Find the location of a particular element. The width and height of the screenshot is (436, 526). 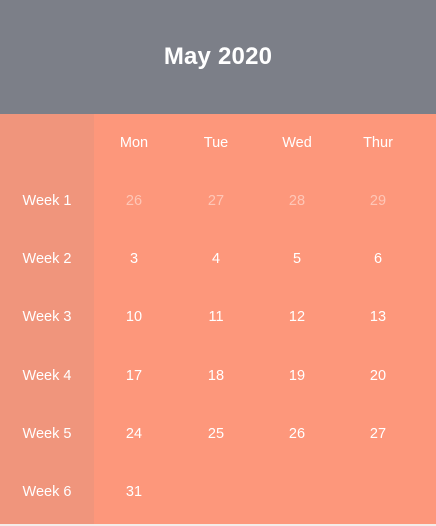

date-cell: 5 is located at coordinates (297, 259).